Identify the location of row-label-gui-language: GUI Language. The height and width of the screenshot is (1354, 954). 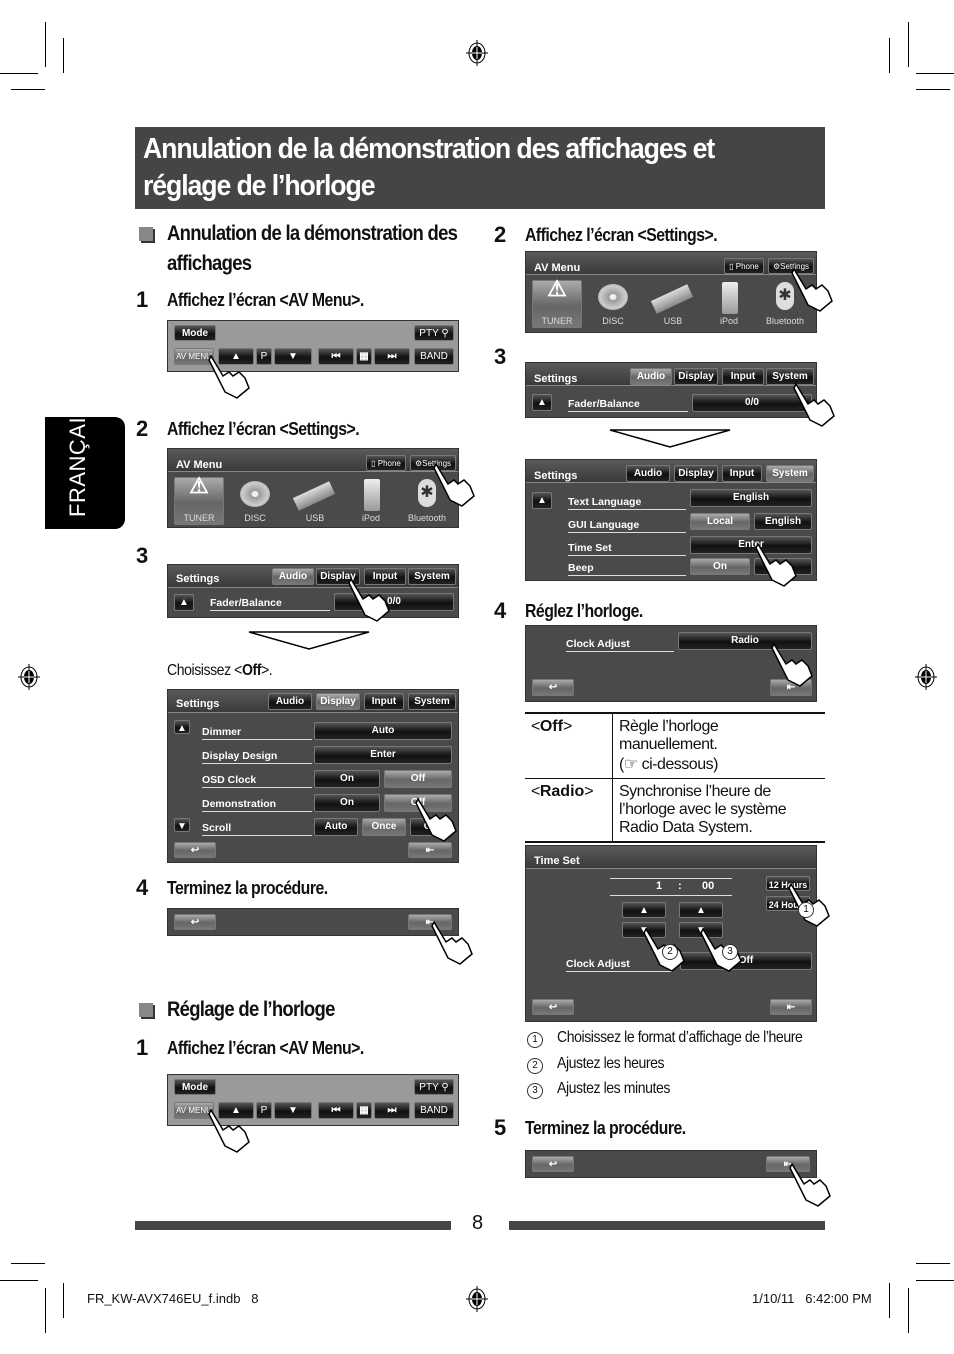
(627, 526).